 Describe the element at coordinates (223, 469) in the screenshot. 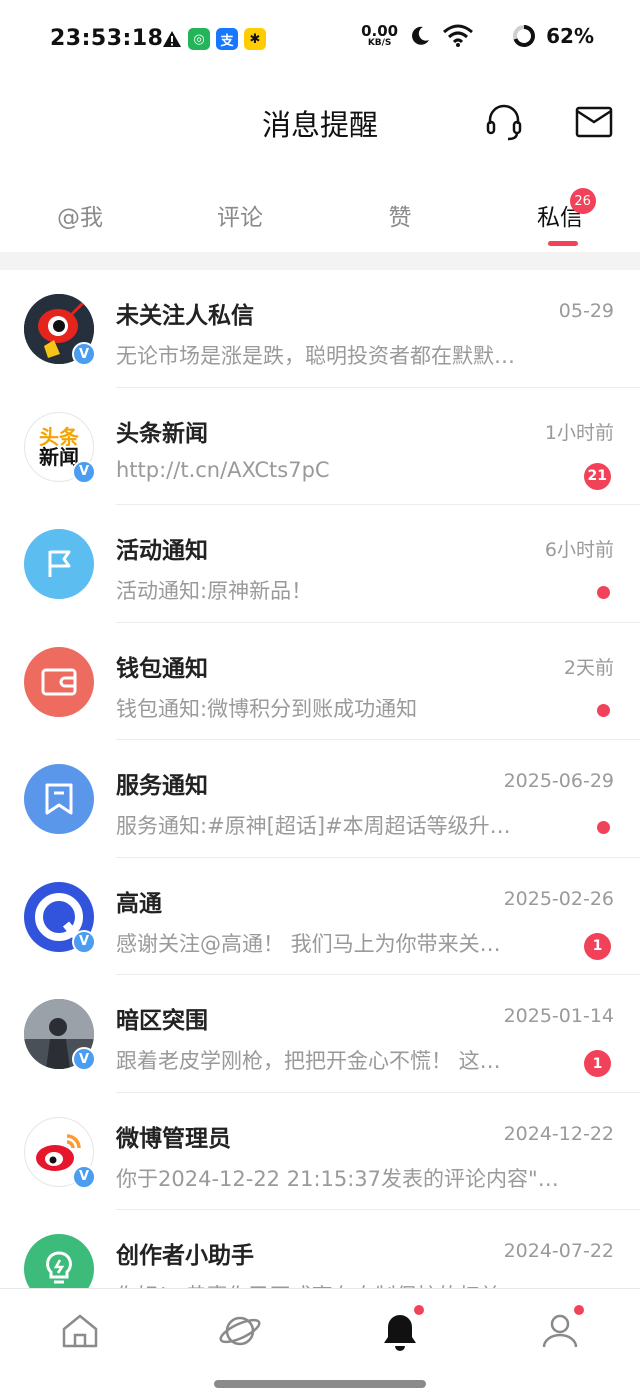

I see `message-preview: http://t.cn/AXCts7pC` at that location.